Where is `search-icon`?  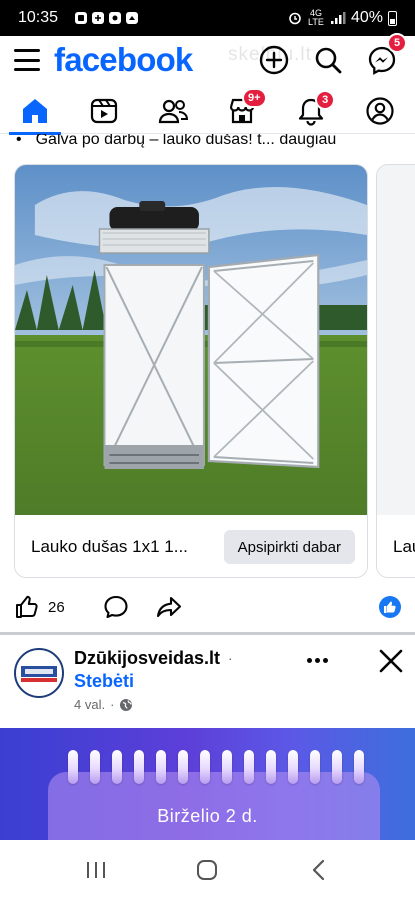
search-icon is located at coordinates (328, 60).